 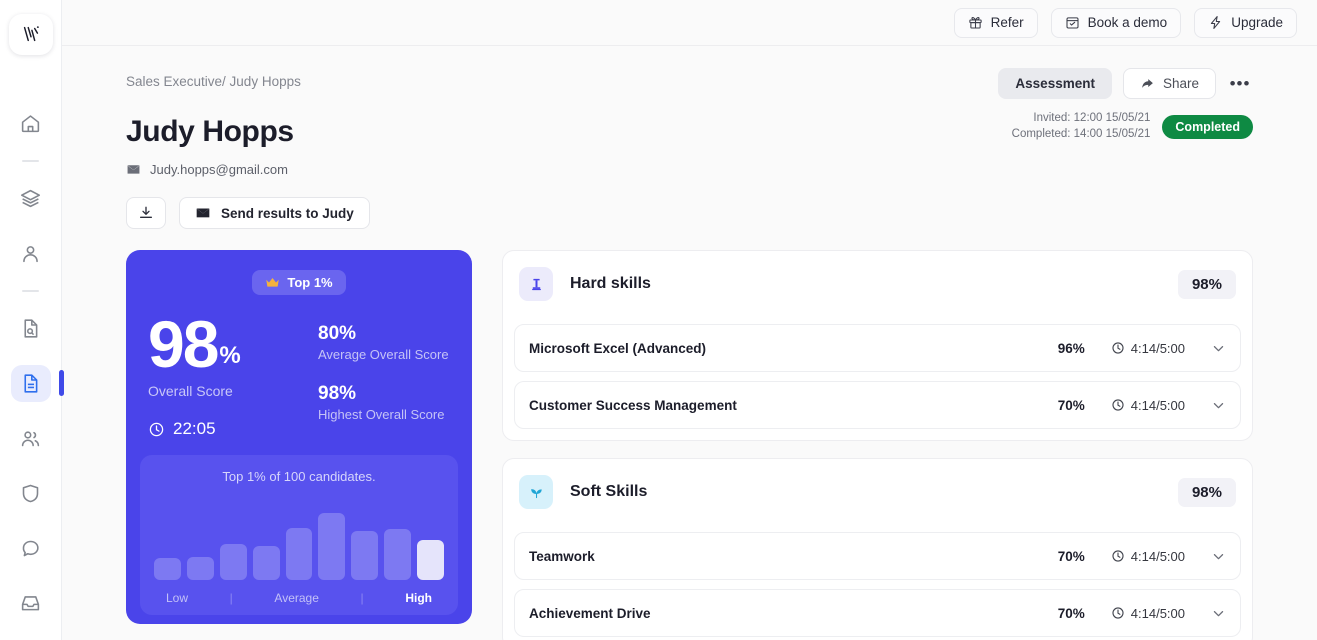 I want to click on book-demo-label: Book a demo, so click(x=1127, y=22).